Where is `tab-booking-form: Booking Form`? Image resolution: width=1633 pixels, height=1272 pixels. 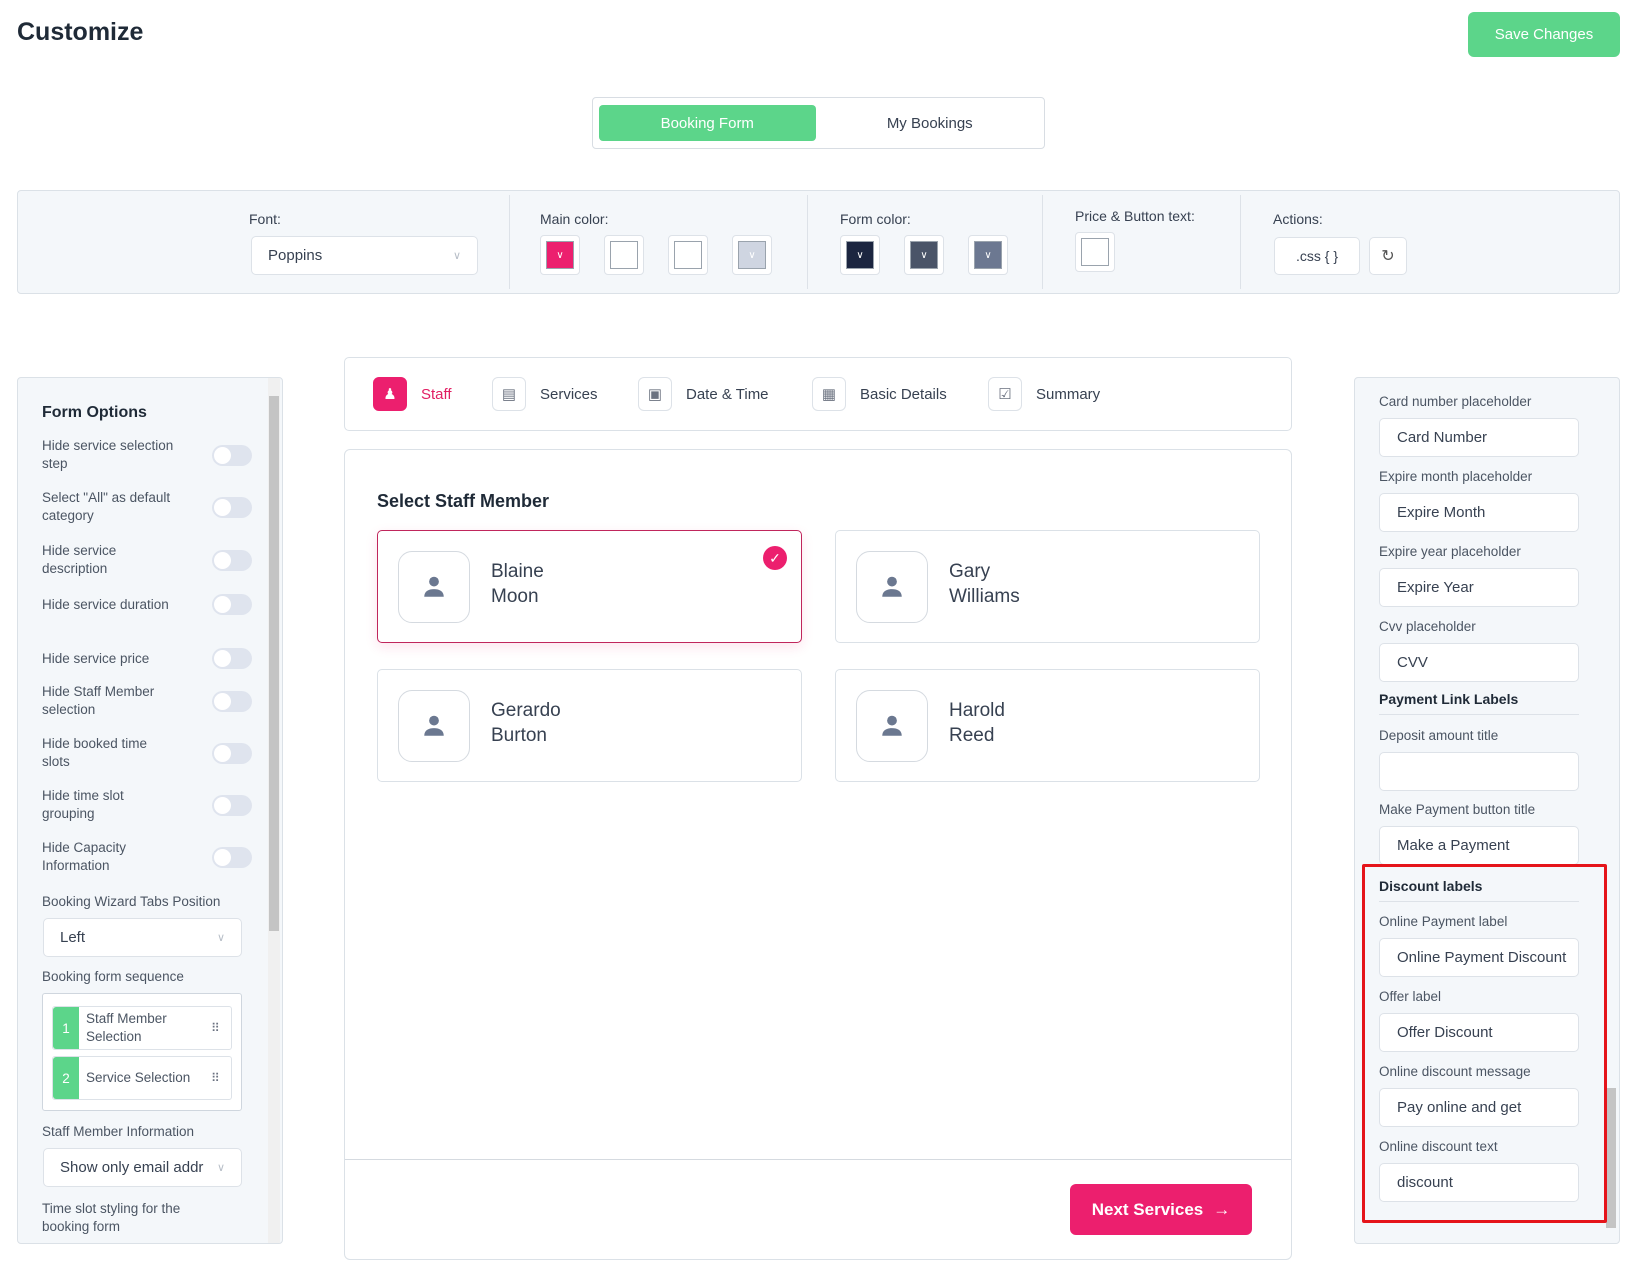
tab-booking-form: Booking Form is located at coordinates (707, 123).